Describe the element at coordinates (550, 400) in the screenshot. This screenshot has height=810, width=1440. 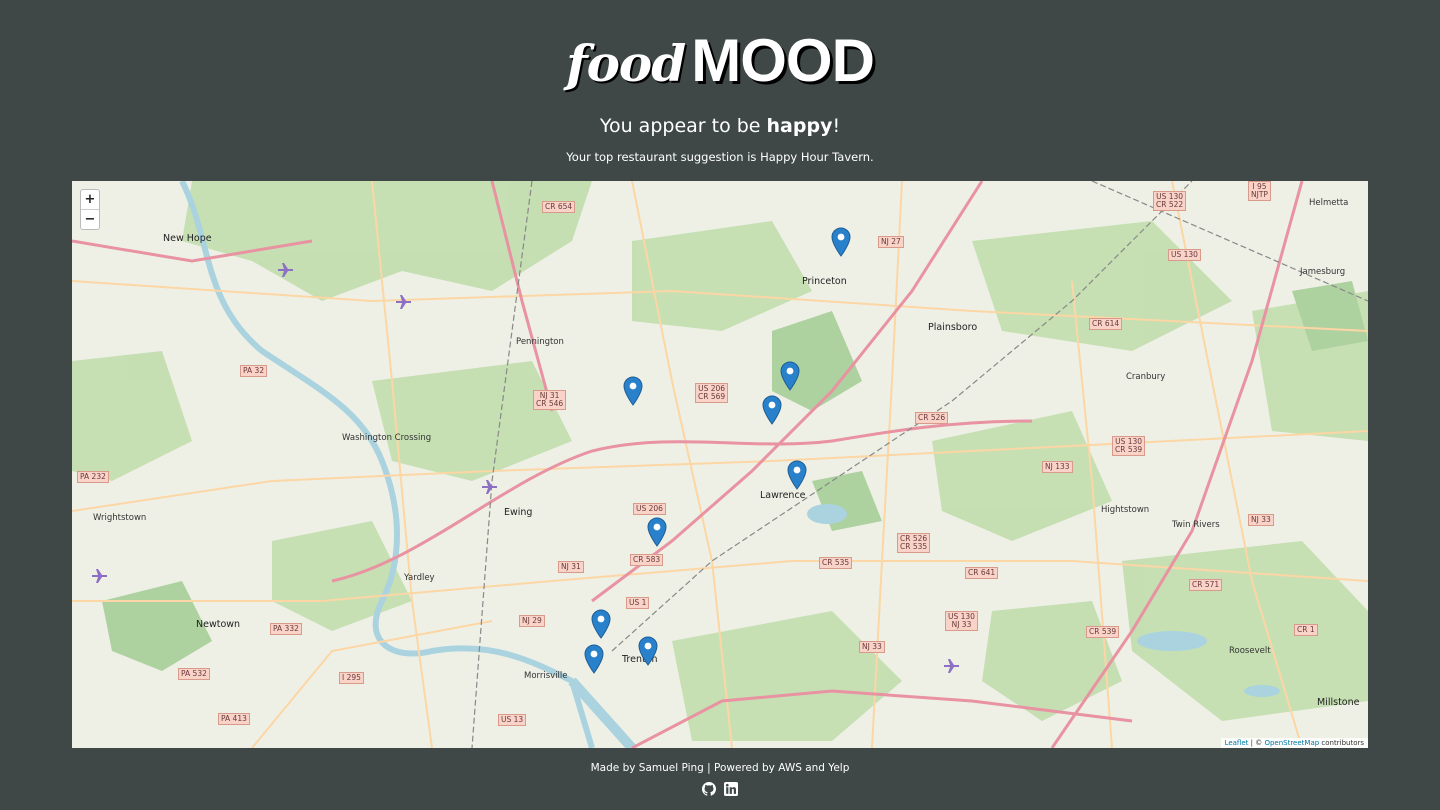
I see `route-shield: NJ 31 CR 546` at that location.